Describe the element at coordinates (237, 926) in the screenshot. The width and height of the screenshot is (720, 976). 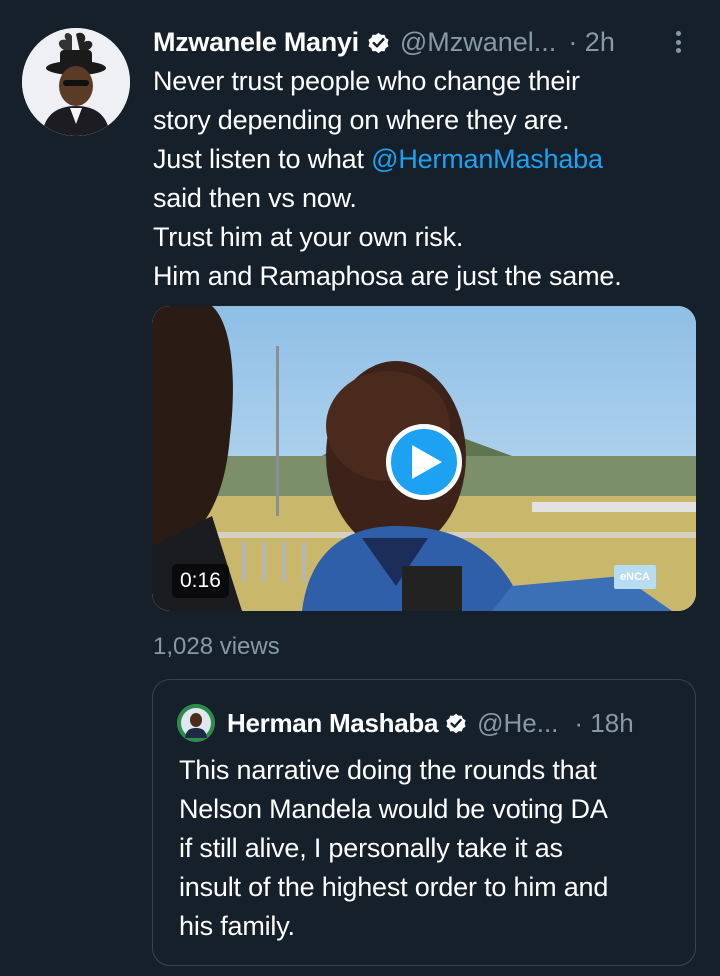
I see `quoted-text-line: his family.` at that location.